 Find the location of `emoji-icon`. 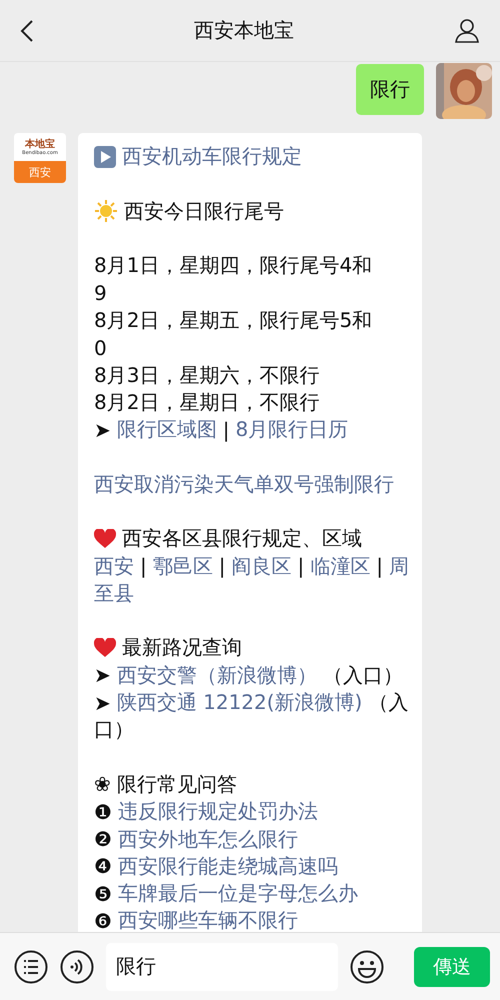

emoji-icon is located at coordinates (367, 967).